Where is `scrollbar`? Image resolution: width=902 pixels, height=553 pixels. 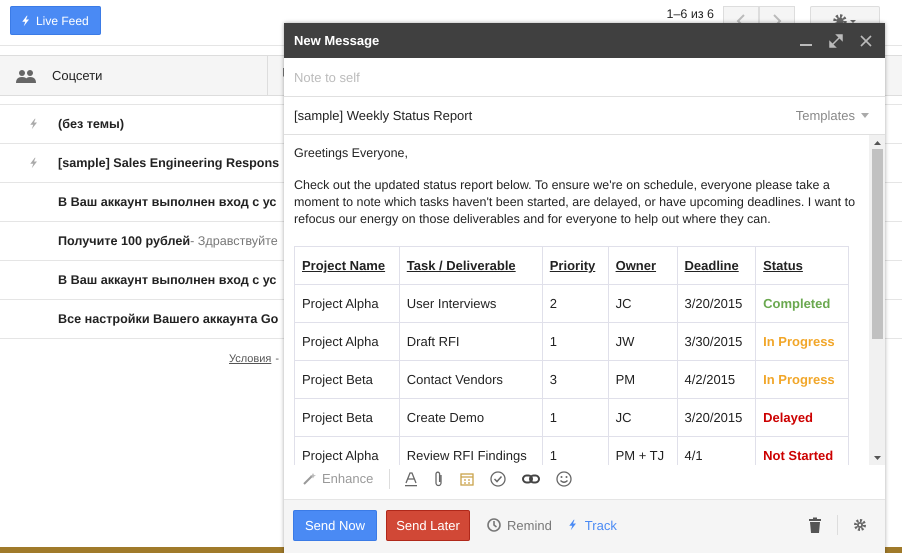
scrollbar is located at coordinates (877, 300).